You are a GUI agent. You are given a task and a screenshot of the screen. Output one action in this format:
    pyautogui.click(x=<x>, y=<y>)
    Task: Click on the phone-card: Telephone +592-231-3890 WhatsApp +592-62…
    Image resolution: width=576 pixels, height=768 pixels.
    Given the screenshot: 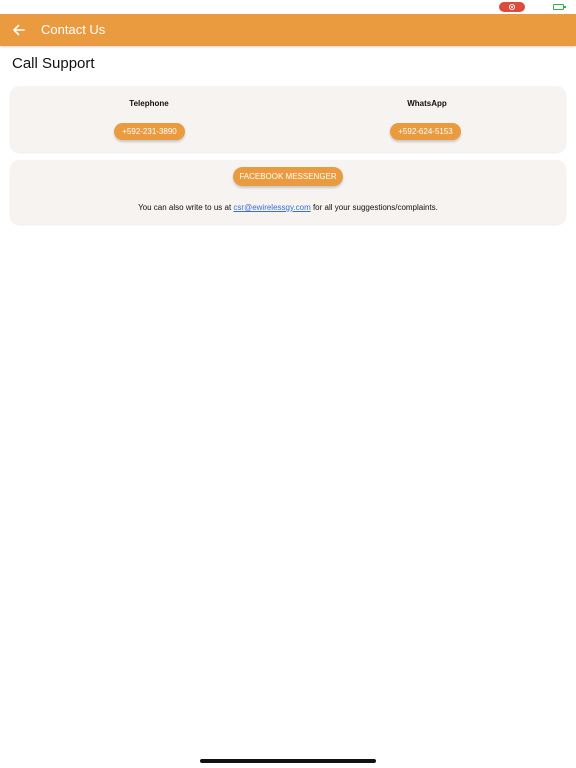 What is the action you would take?
    pyautogui.click(x=288, y=119)
    